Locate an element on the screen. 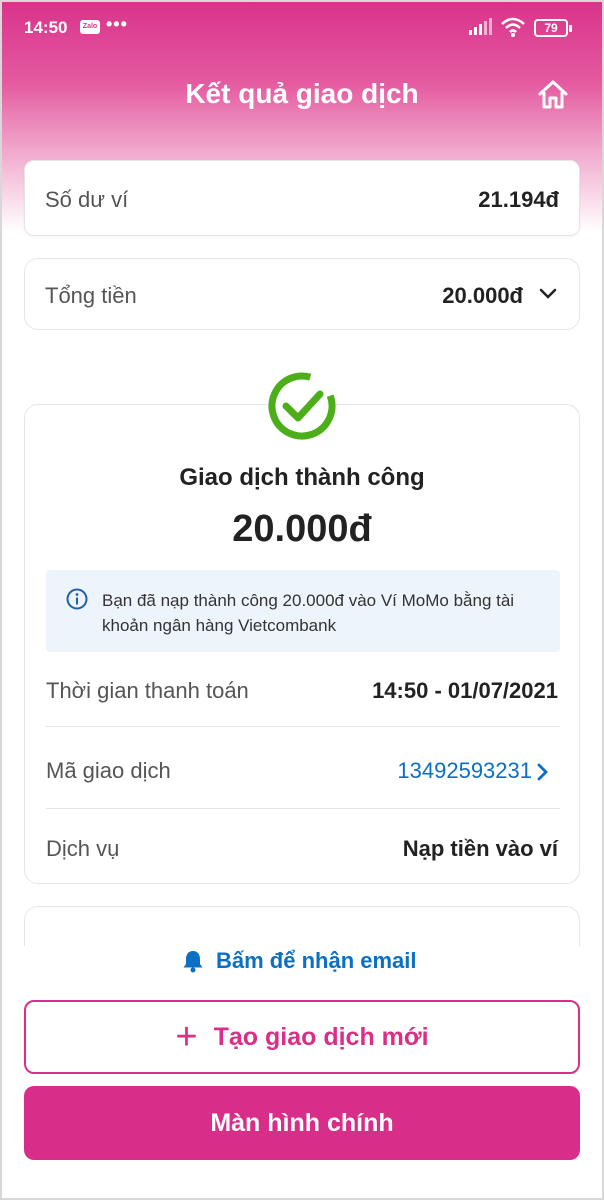  wifi-icon is located at coordinates (513, 27).